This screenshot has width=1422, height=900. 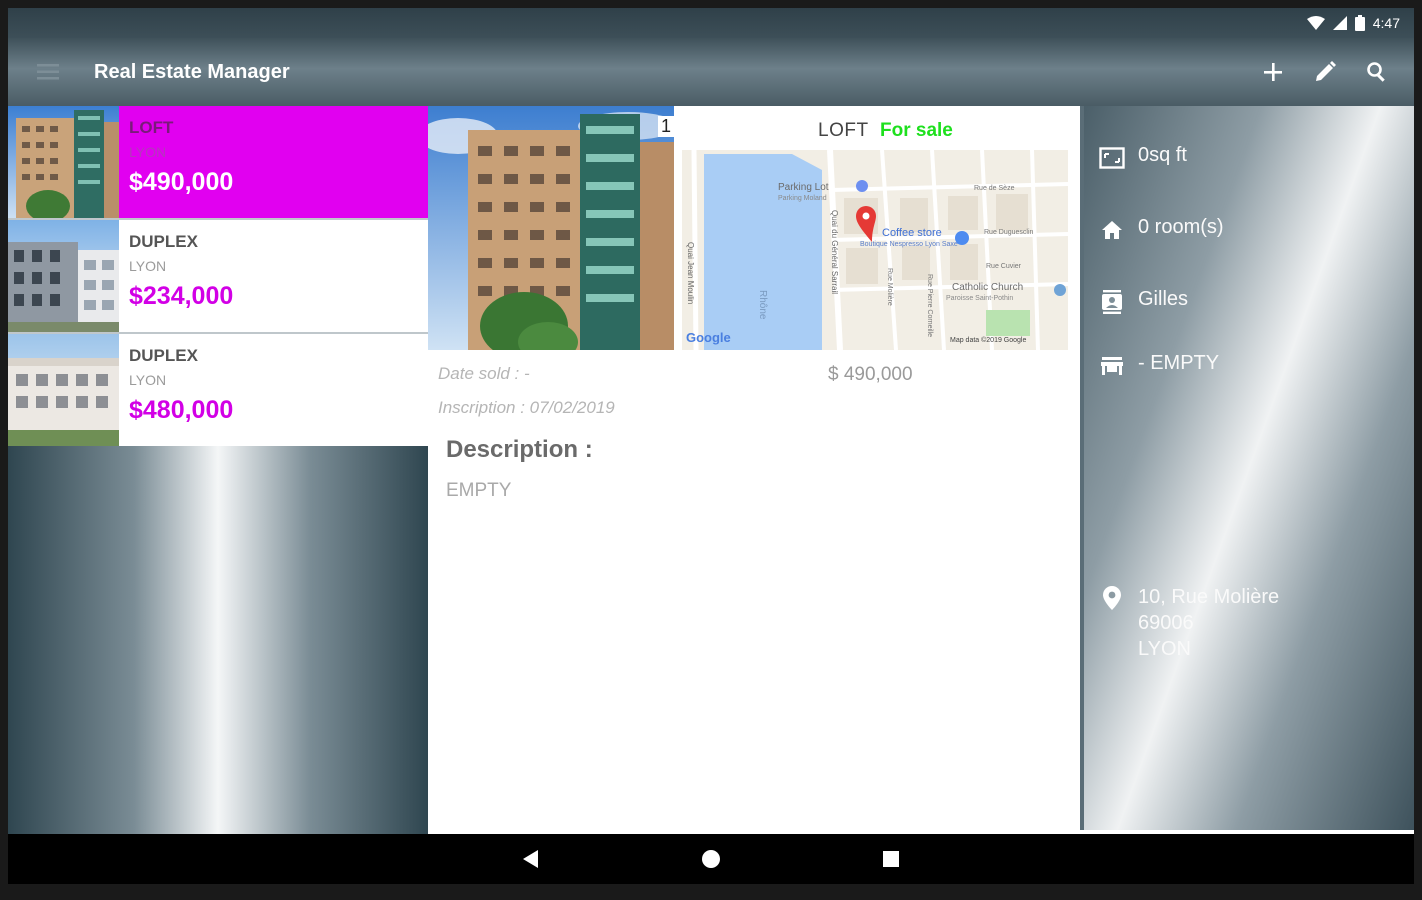 I want to click on recents-button, so click(x=891, y=859).